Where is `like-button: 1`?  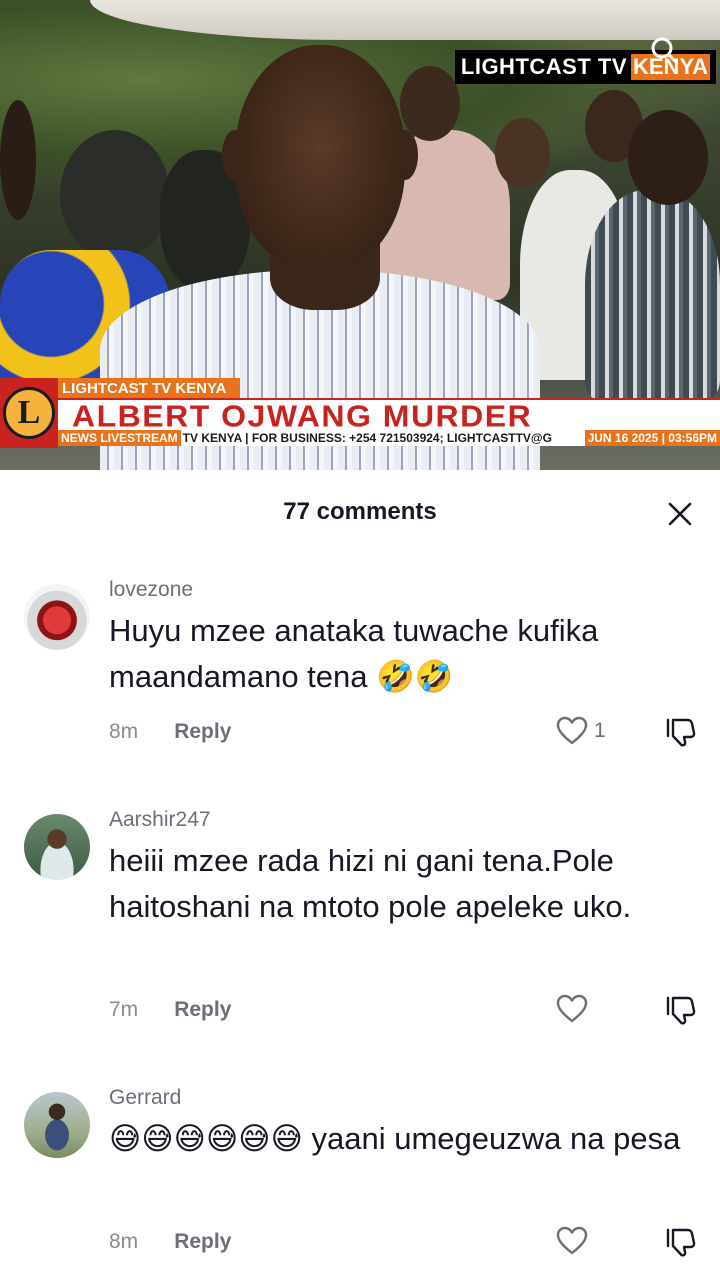
like-button: 1 is located at coordinates (581, 731).